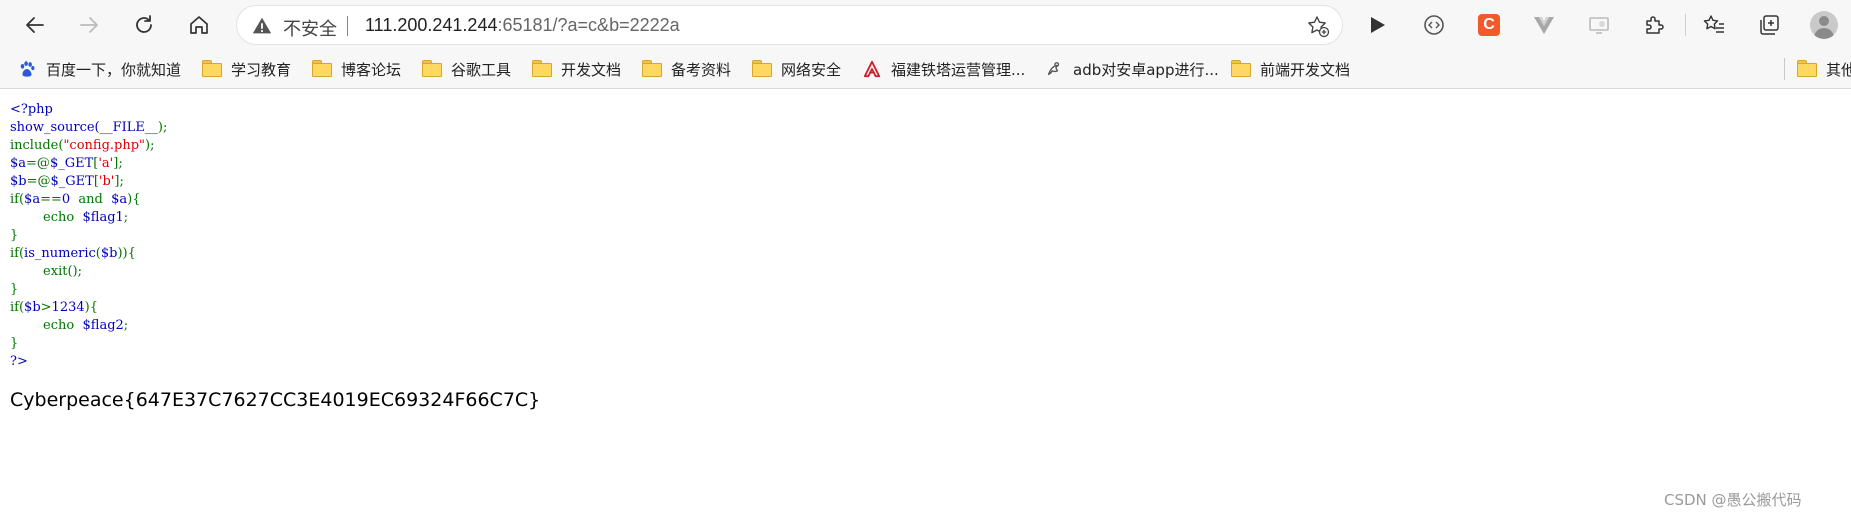 The width and height of the screenshot is (1851, 518). I want to click on bookmark-page-icon, so click(1053, 69).